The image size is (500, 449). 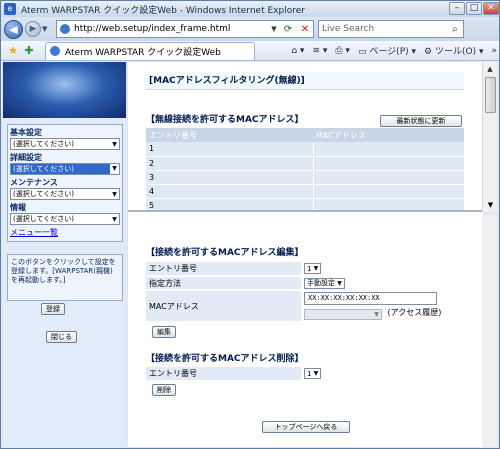 I want to click on basic-settings-select: (選択してください) ▼, so click(x=65, y=144).